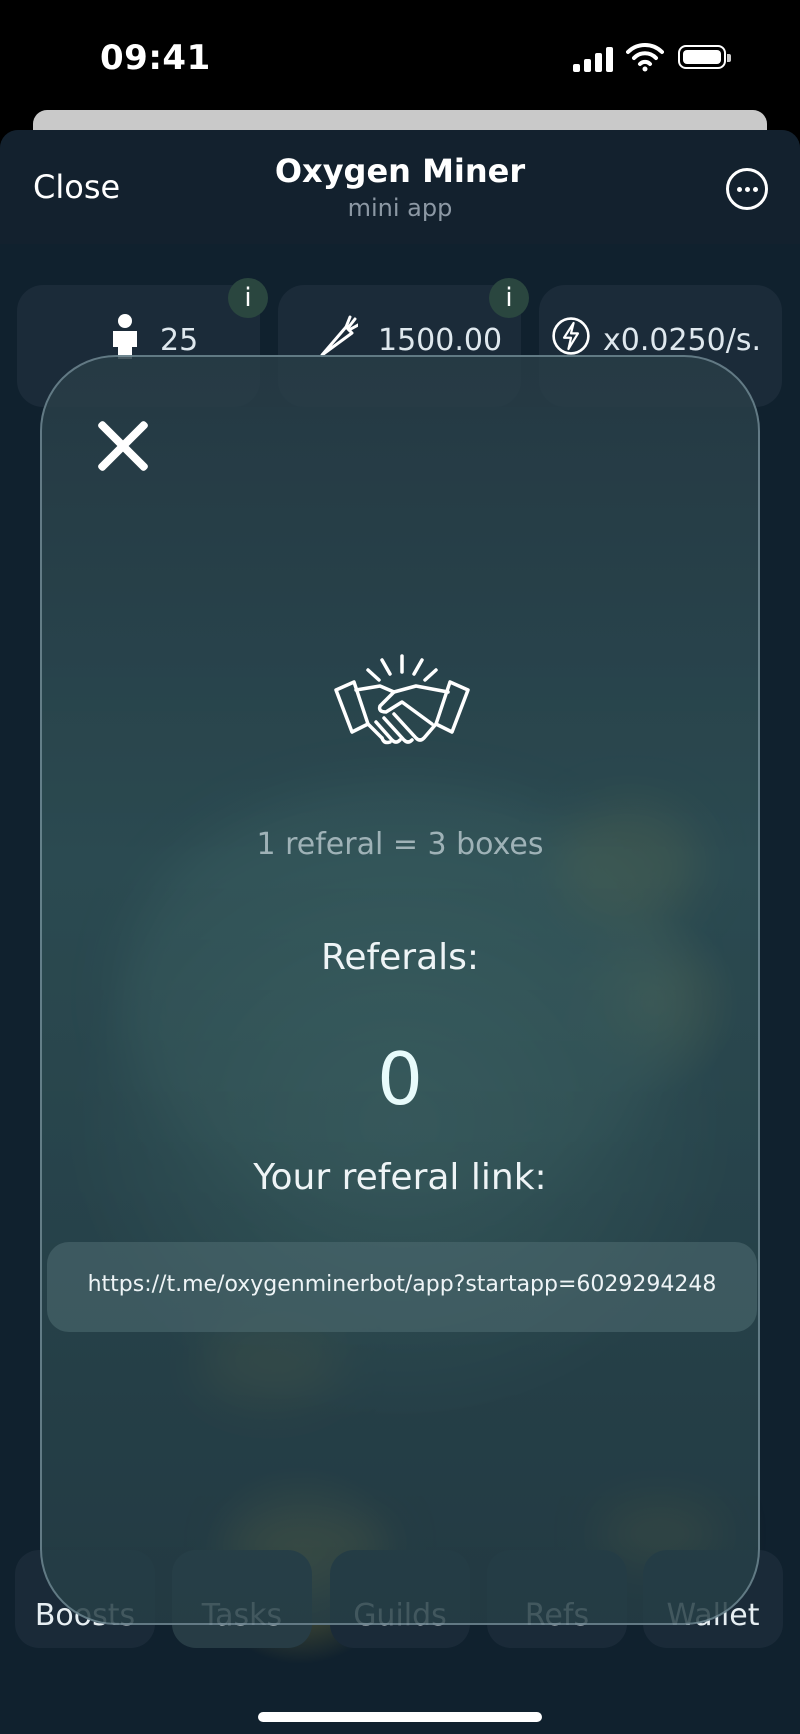 Image resolution: width=800 pixels, height=1734 pixels. I want to click on home-indicator, so click(400, 1717).